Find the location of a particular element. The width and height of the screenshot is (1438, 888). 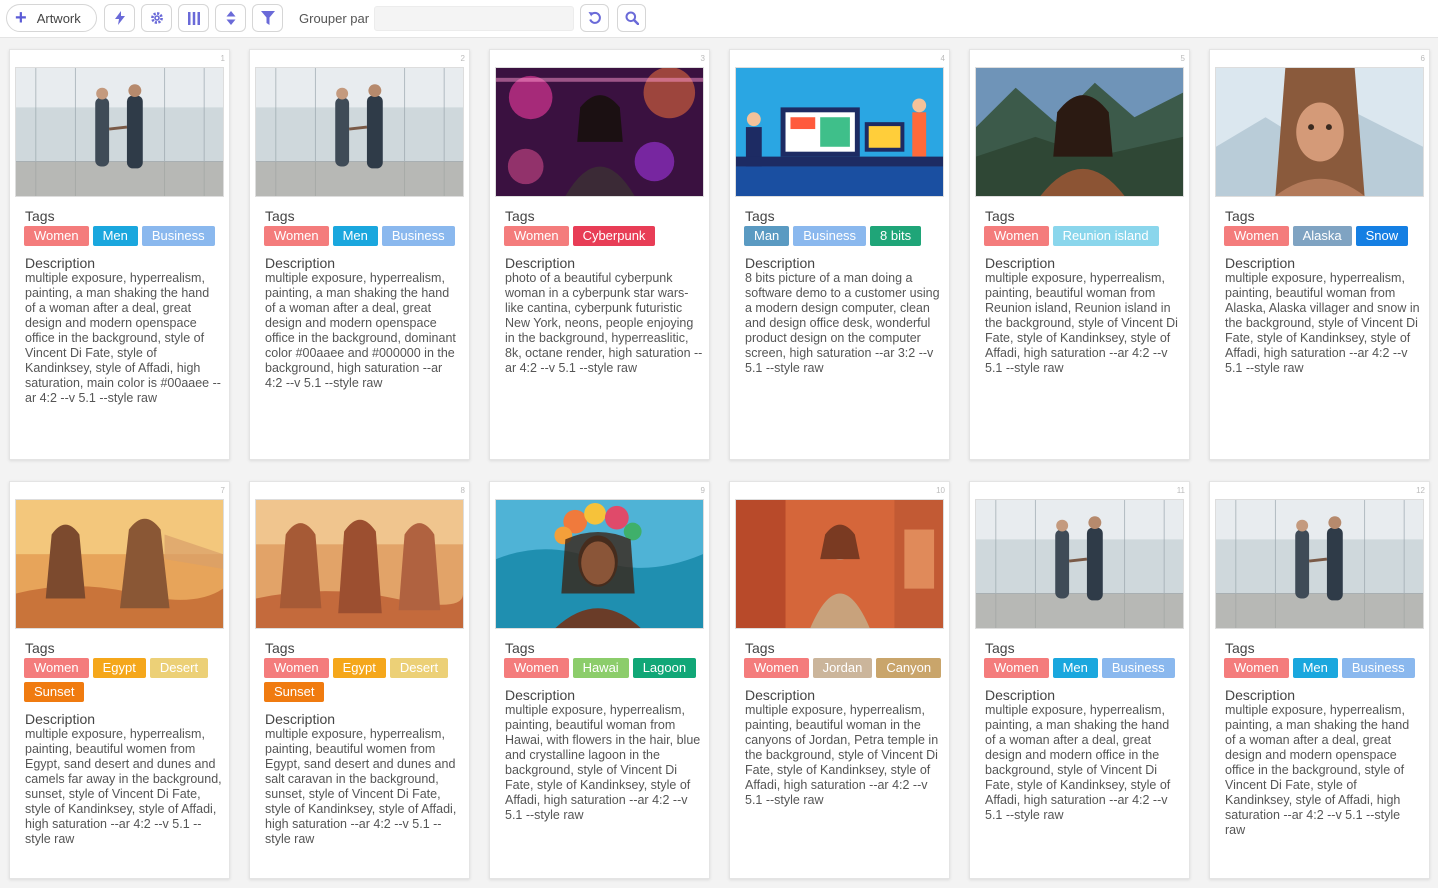

tag-badge: Reunion island is located at coordinates (1105, 236).